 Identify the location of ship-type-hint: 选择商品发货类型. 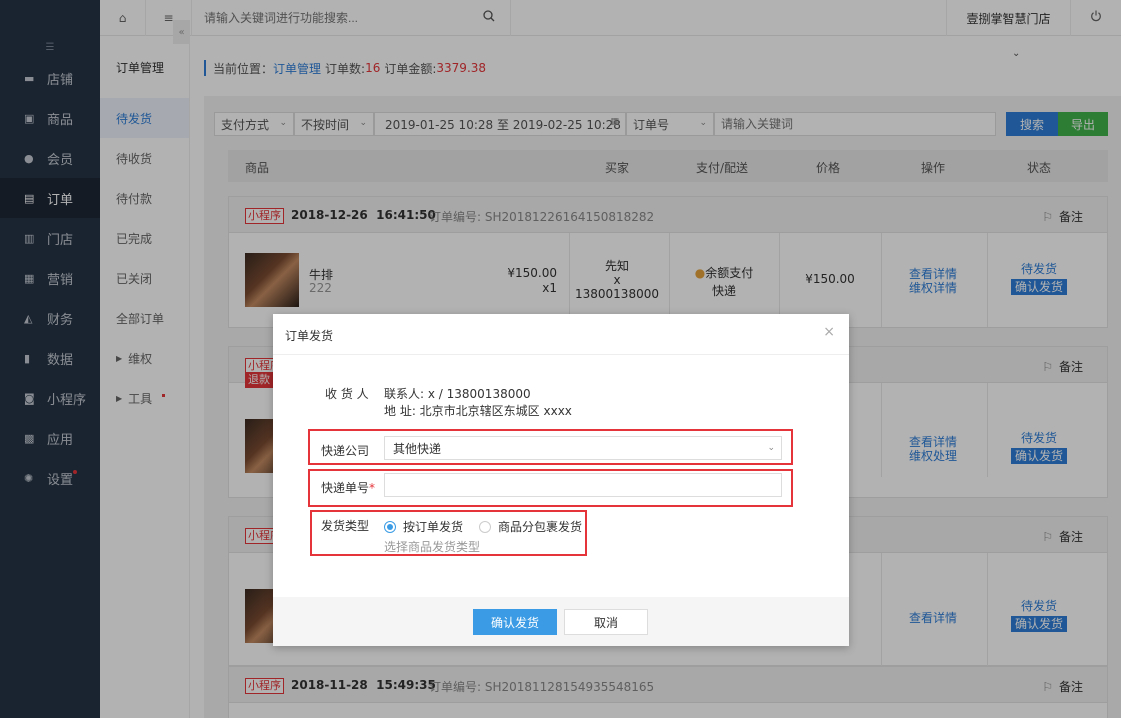
(432, 547).